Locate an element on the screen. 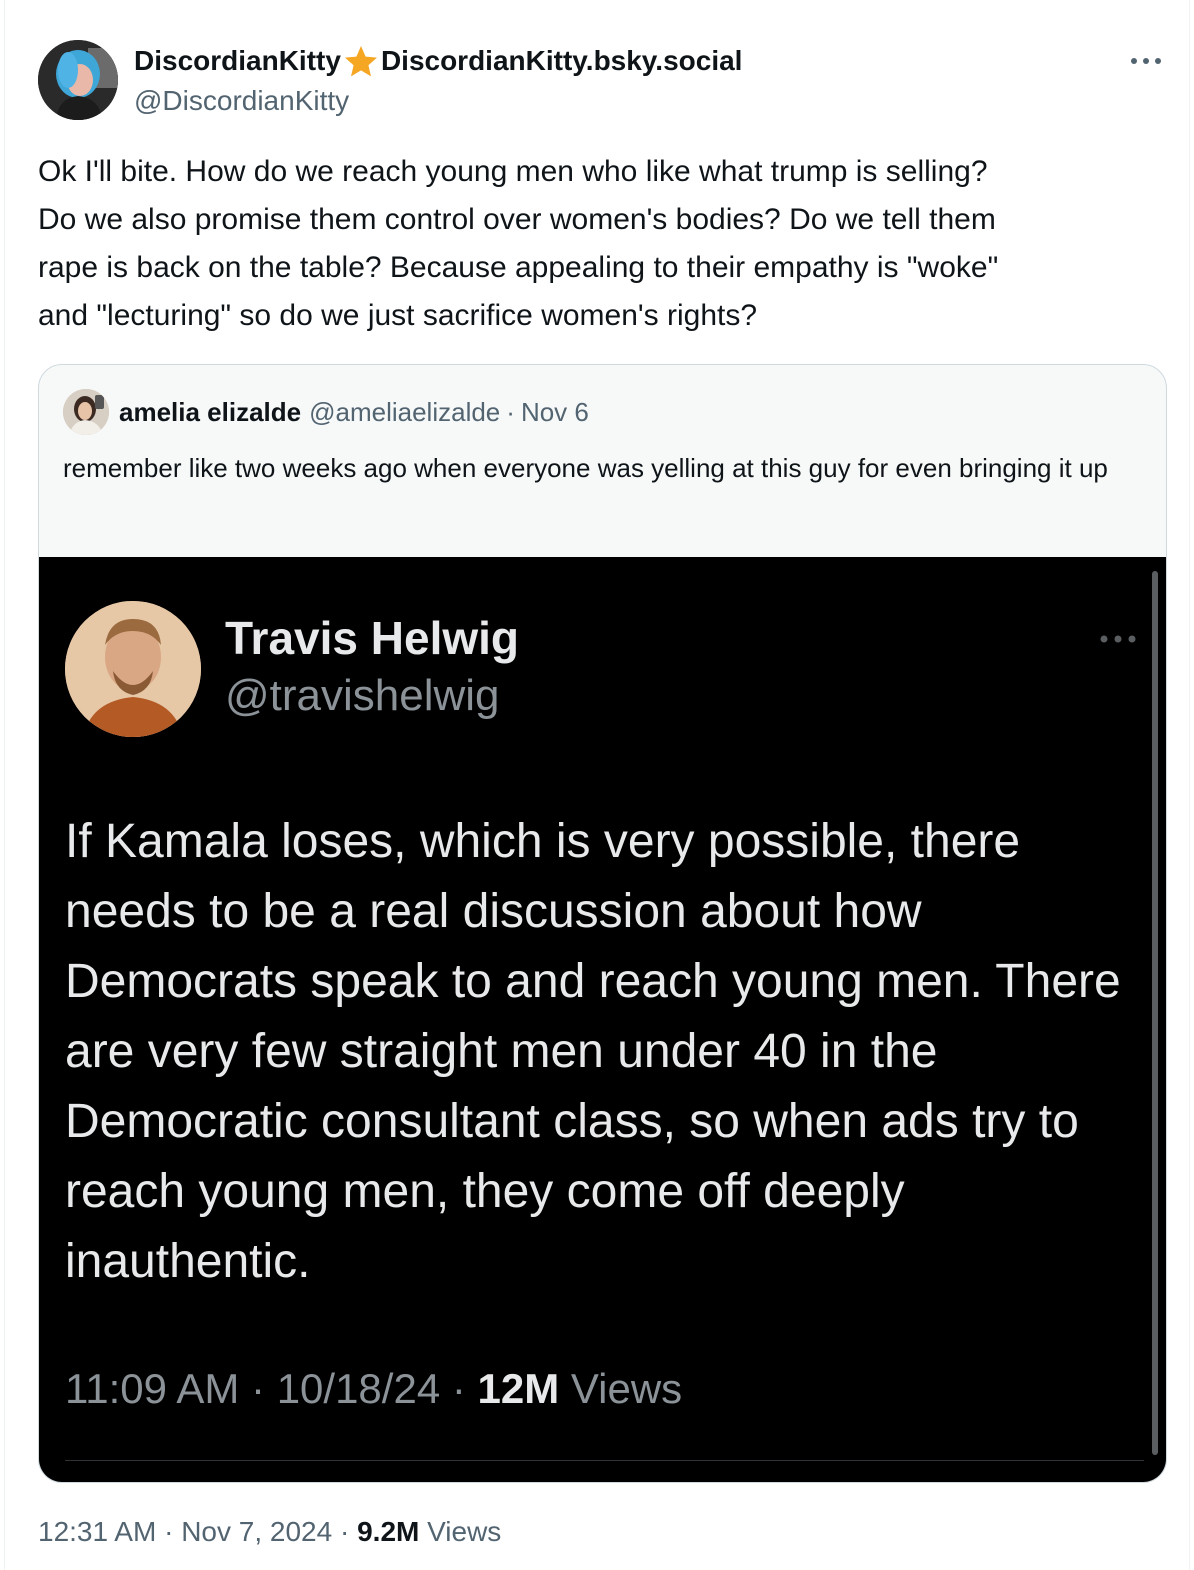  quote-header: amelia elizalde @ameliaelizalde · Nov 6 is located at coordinates (326, 412).